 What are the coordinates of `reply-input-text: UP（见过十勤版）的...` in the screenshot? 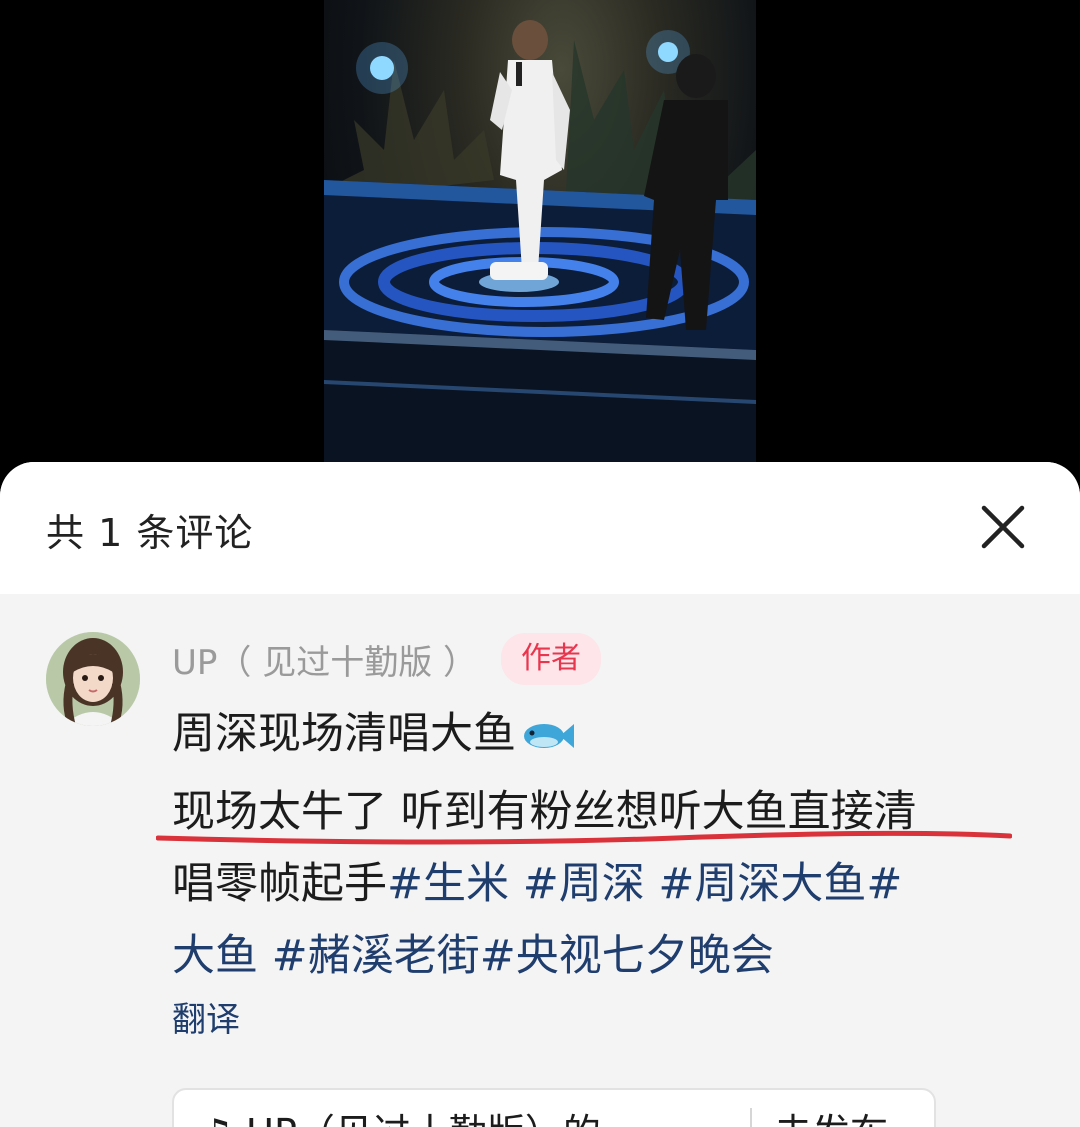 It's located at (441, 1119).